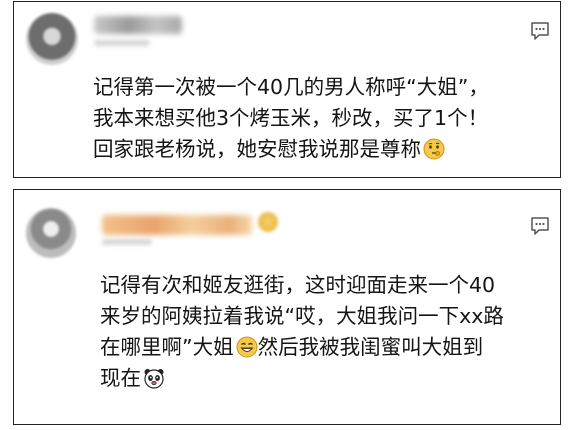 This screenshot has height=430, width=574. What do you see at coordinates (298, 285) in the screenshot?
I see `comment-line: 记得有次和姬友逛街，这时迎面走来一个40` at bounding box center [298, 285].